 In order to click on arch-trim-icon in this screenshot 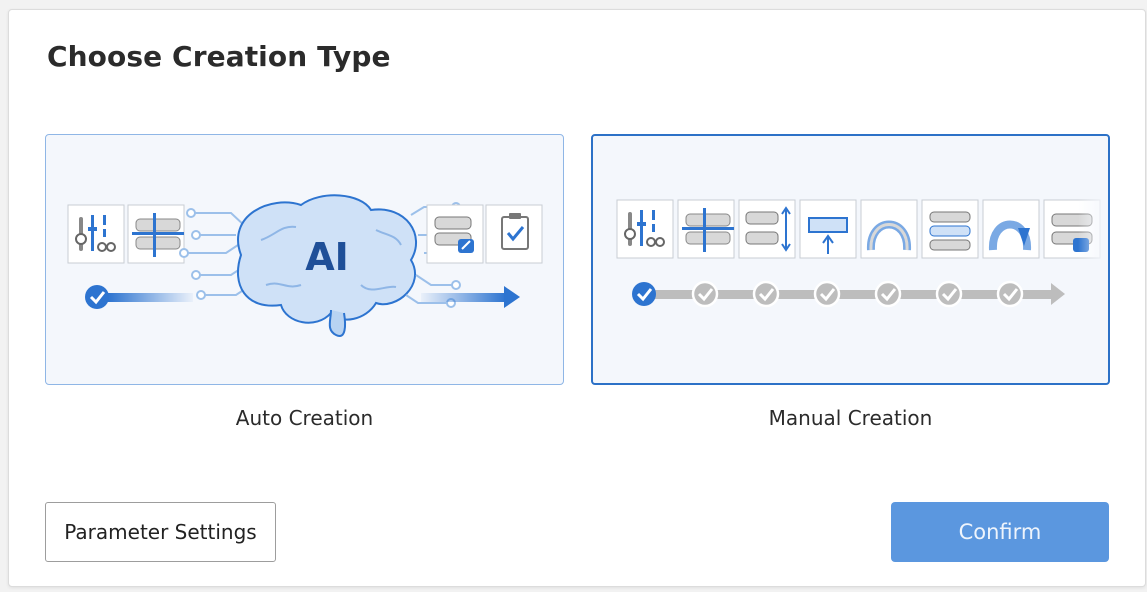, I will do `click(1011, 229)`.